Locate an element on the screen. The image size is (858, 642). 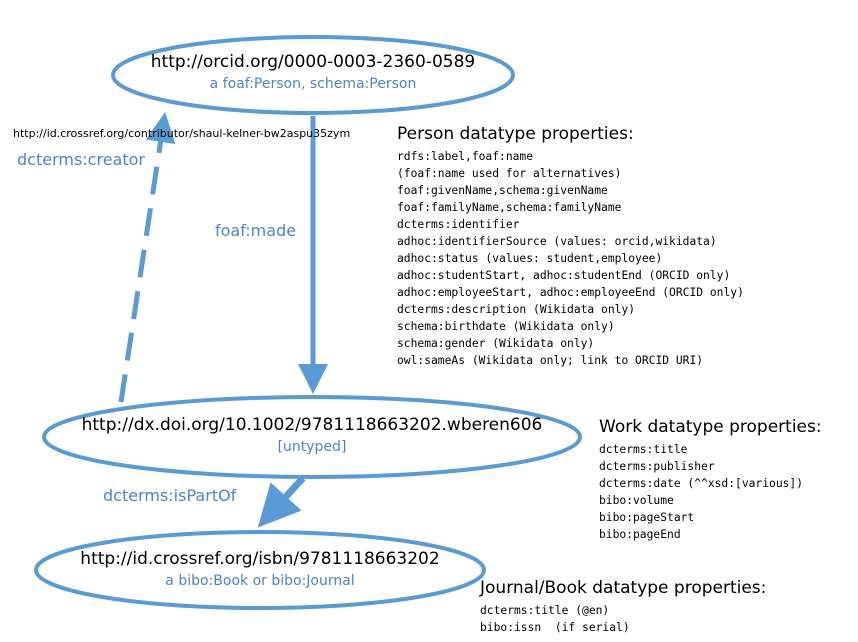
work-properties-title: Work datatype properties: is located at coordinates (710, 427).